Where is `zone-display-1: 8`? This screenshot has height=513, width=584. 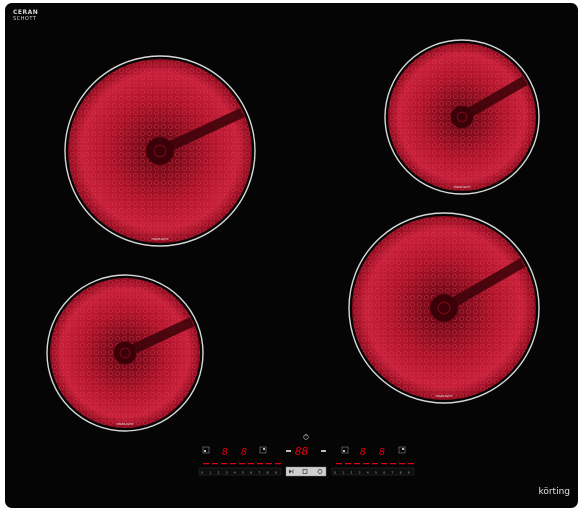
zone-display-1: 8 is located at coordinates (225, 452).